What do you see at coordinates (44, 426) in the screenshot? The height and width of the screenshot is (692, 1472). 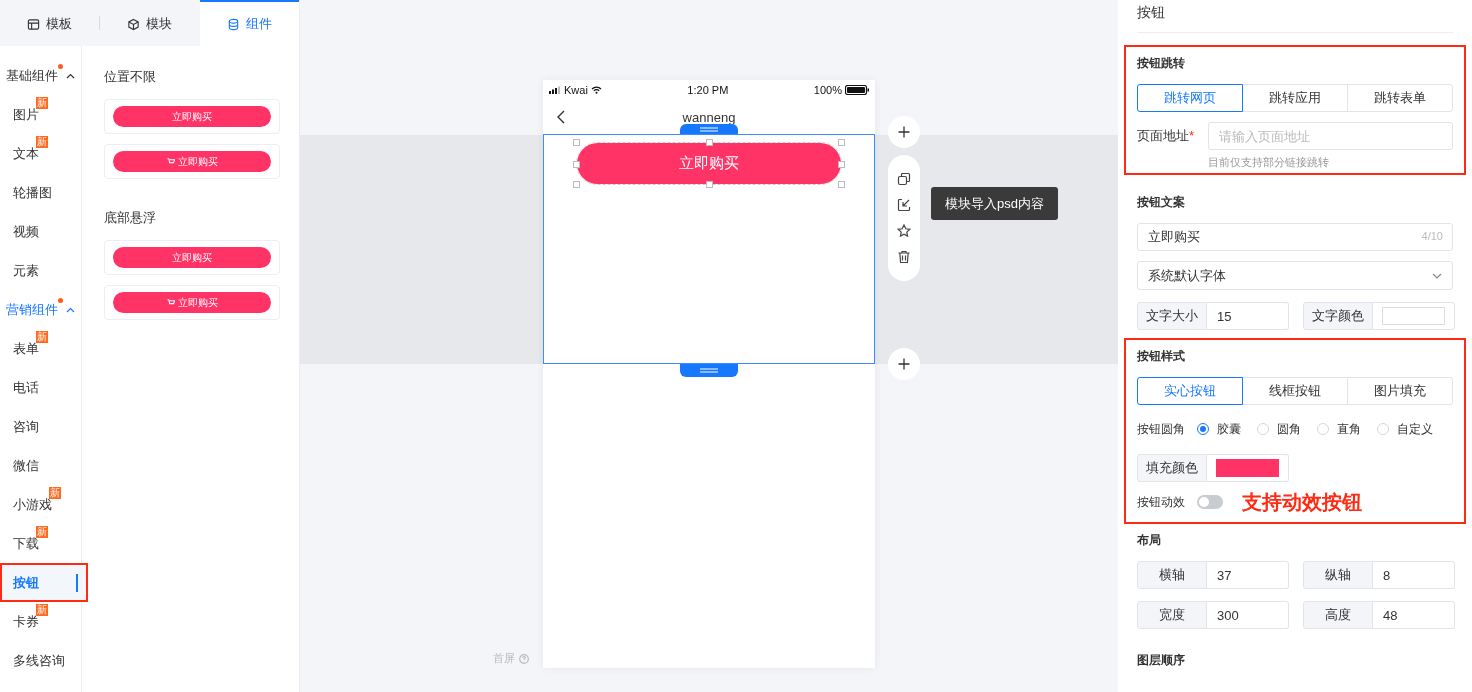 I see `nav-item: 咨询` at bounding box center [44, 426].